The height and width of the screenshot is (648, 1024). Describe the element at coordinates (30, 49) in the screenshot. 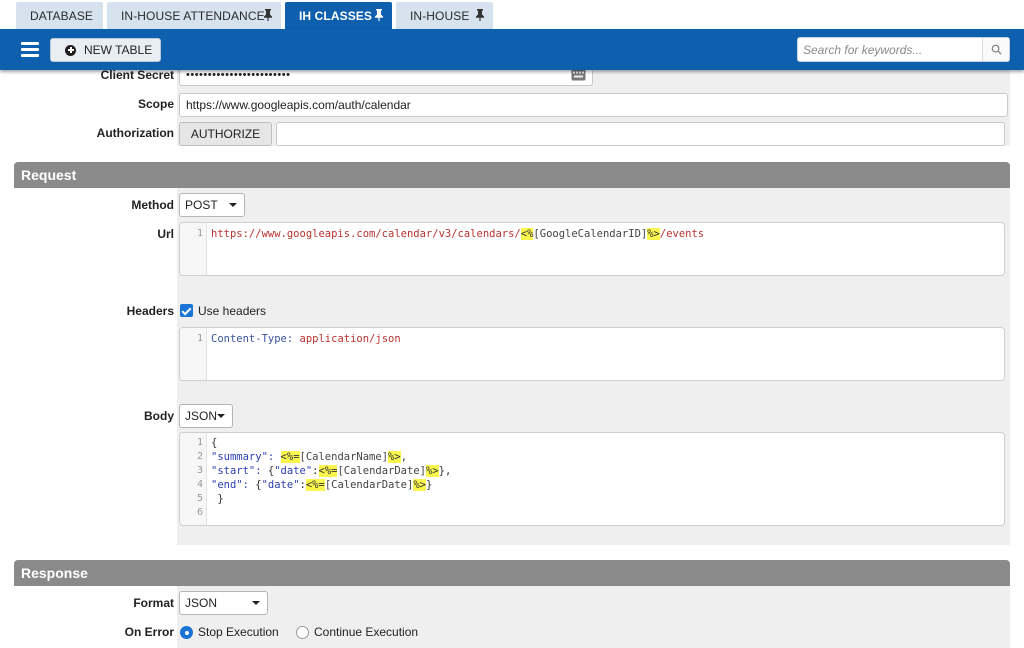

I see `menu-icon` at that location.